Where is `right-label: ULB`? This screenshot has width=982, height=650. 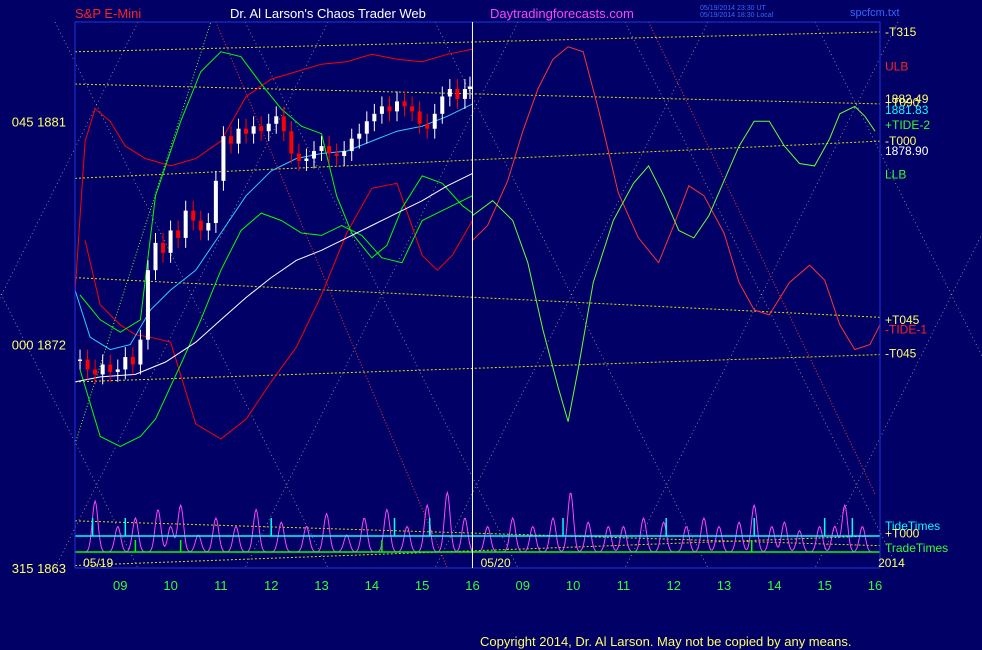
right-label: ULB is located at coordinates (896, 67).